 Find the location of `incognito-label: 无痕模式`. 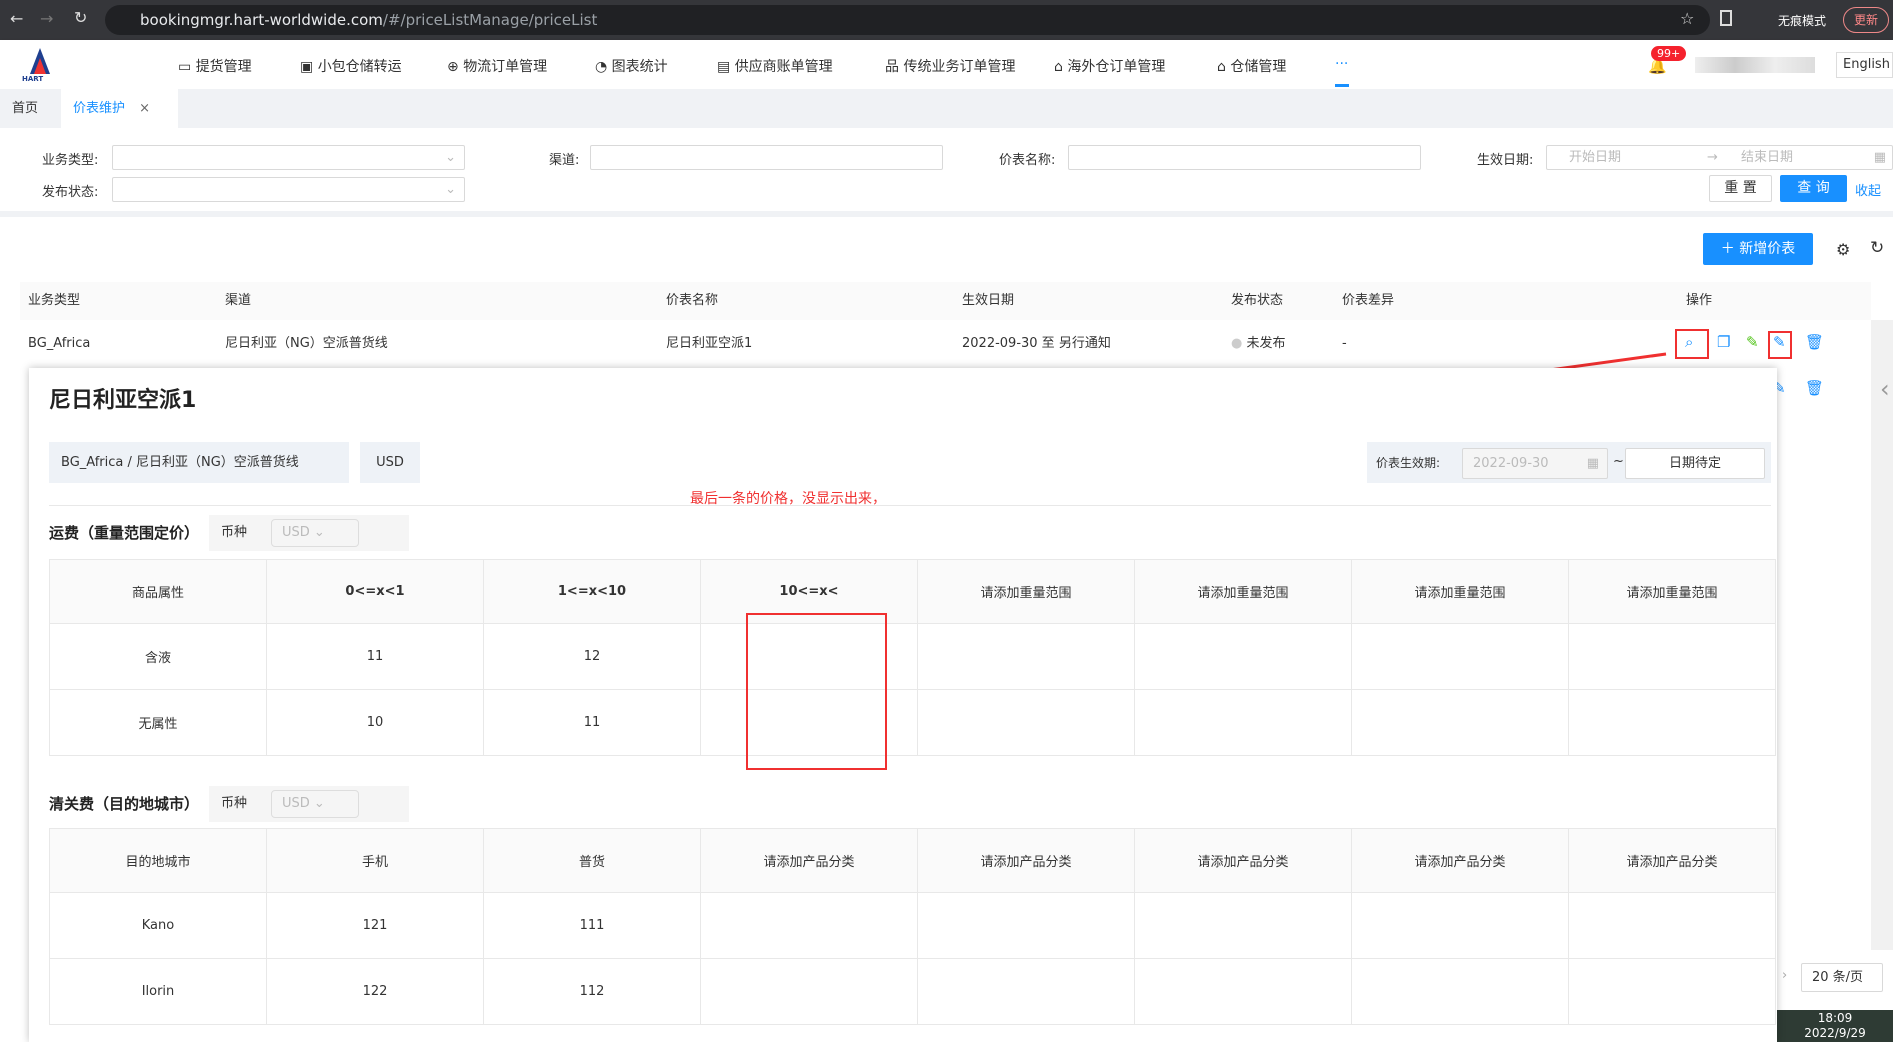

incognito-label: 无痕模式 is located at coordinates (1802, 20).